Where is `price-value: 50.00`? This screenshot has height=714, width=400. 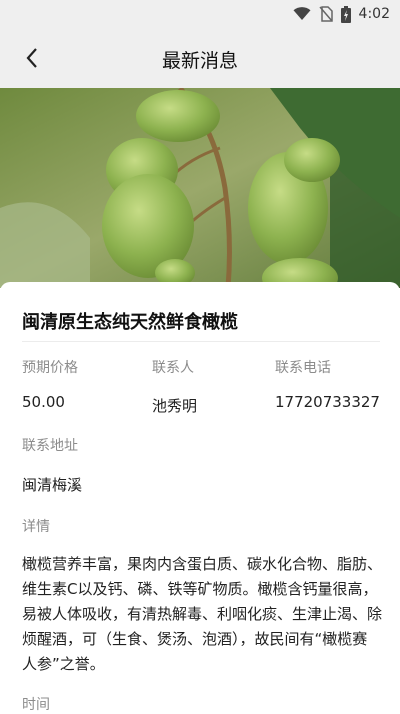
price-value: 50.00 is located at coordinates (43, 402).